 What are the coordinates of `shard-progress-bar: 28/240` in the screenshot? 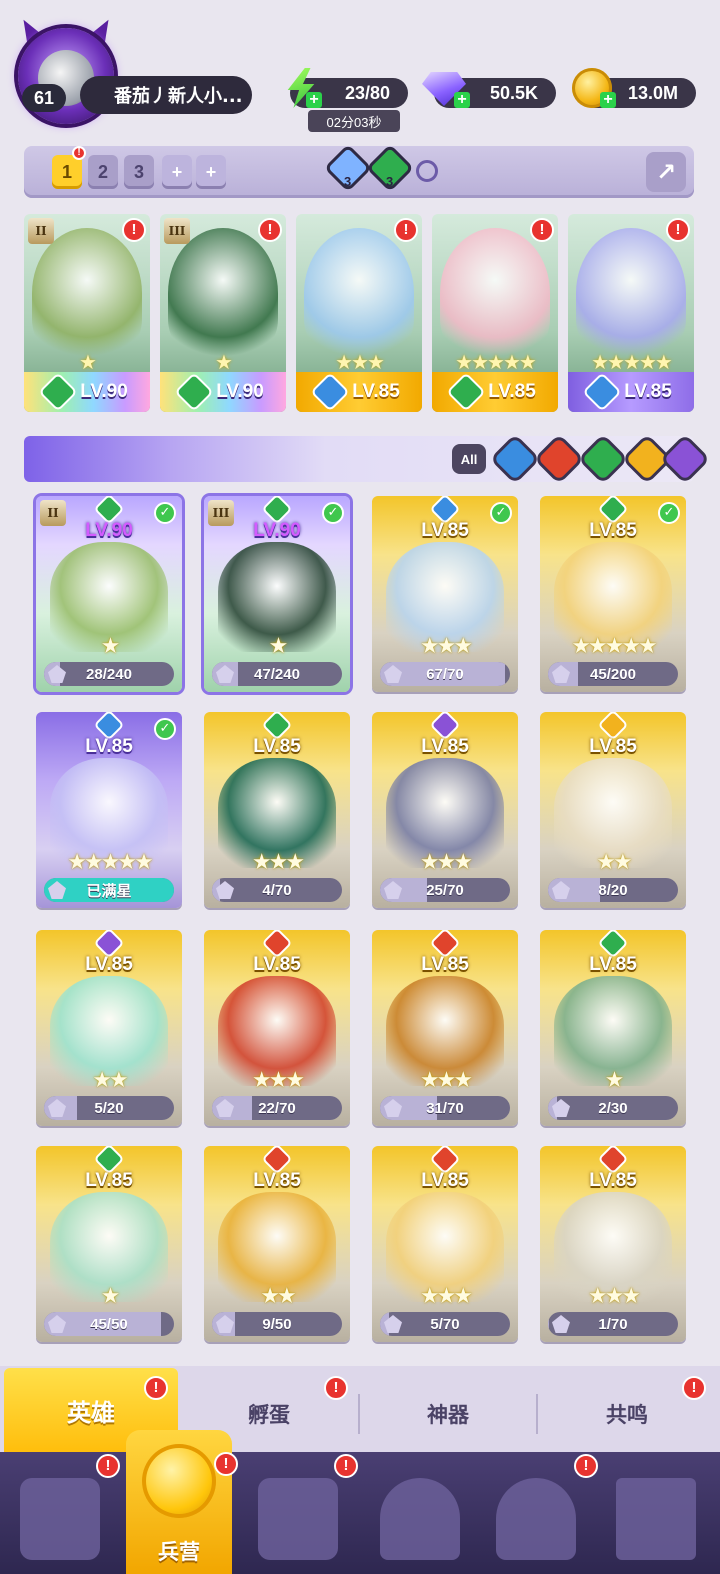 It's located at (109, 674).